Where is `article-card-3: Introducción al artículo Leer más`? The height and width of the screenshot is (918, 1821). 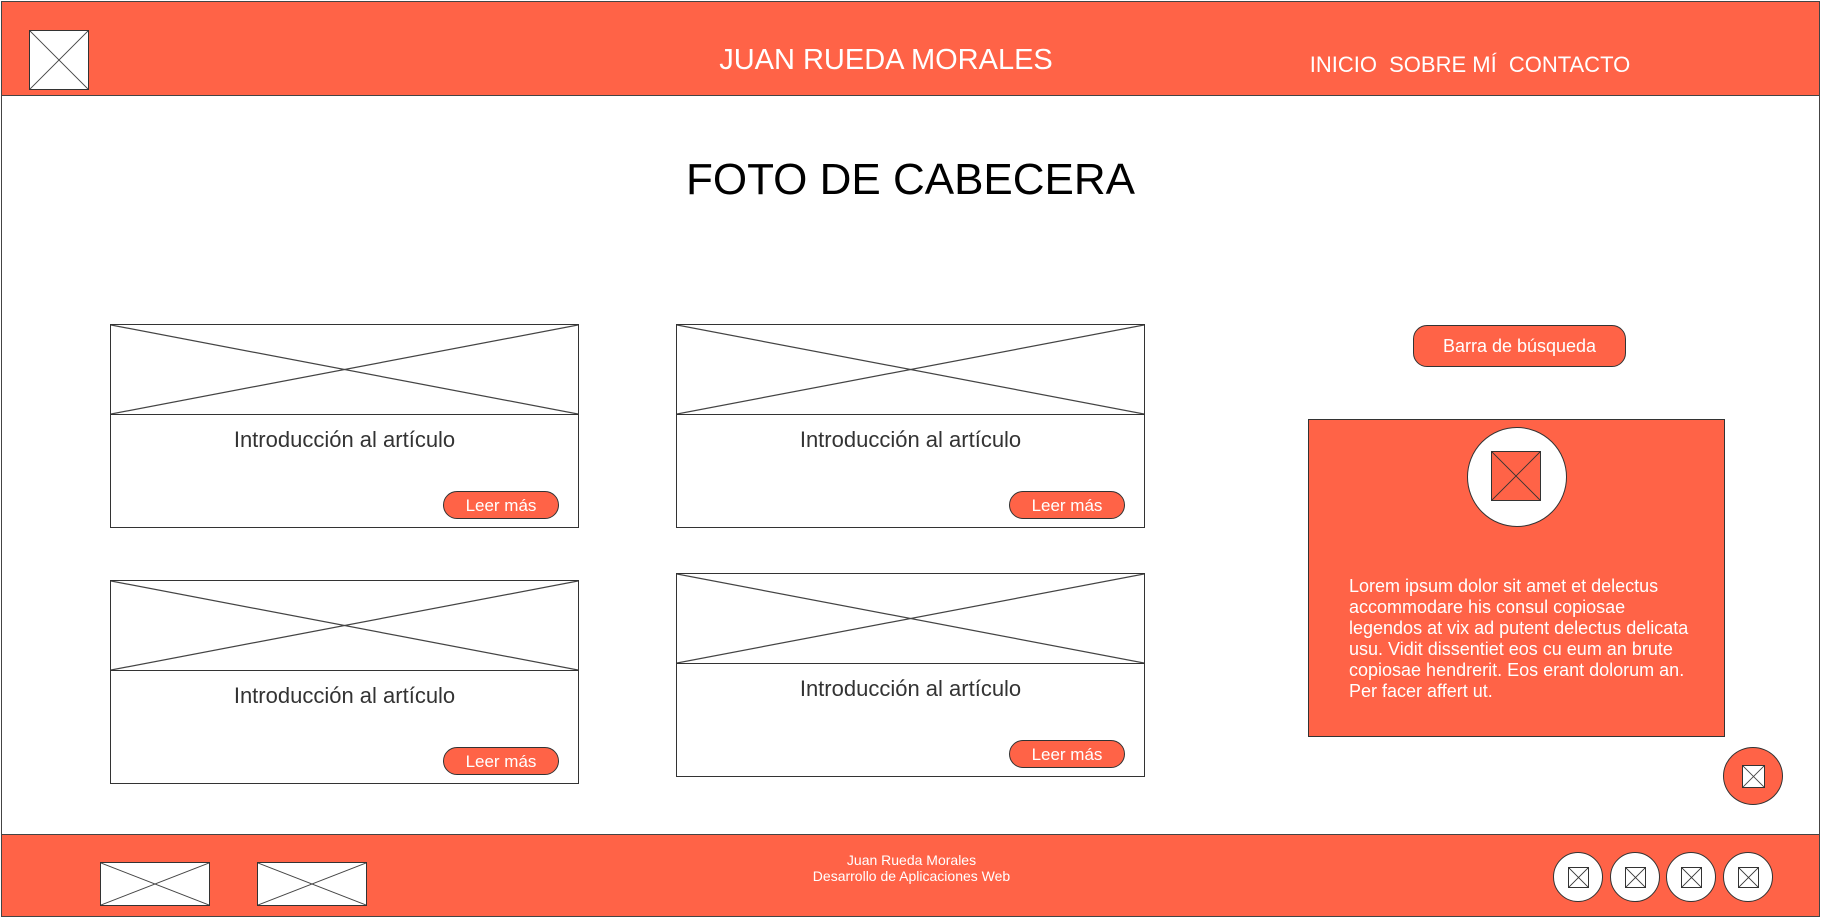 article-card-3: Introducción al artículo Leer más is located at coordinates (344, 682).